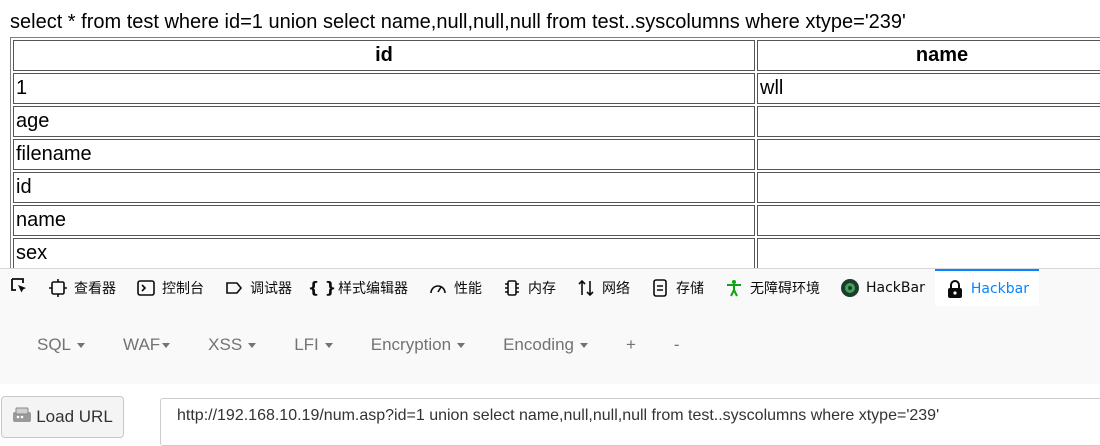 This screenshot has height=446, width=1100. What do you see at coordinates (384, 187) in the screenshot?
I see `cell-id: id` at bounding box center [384, 187].